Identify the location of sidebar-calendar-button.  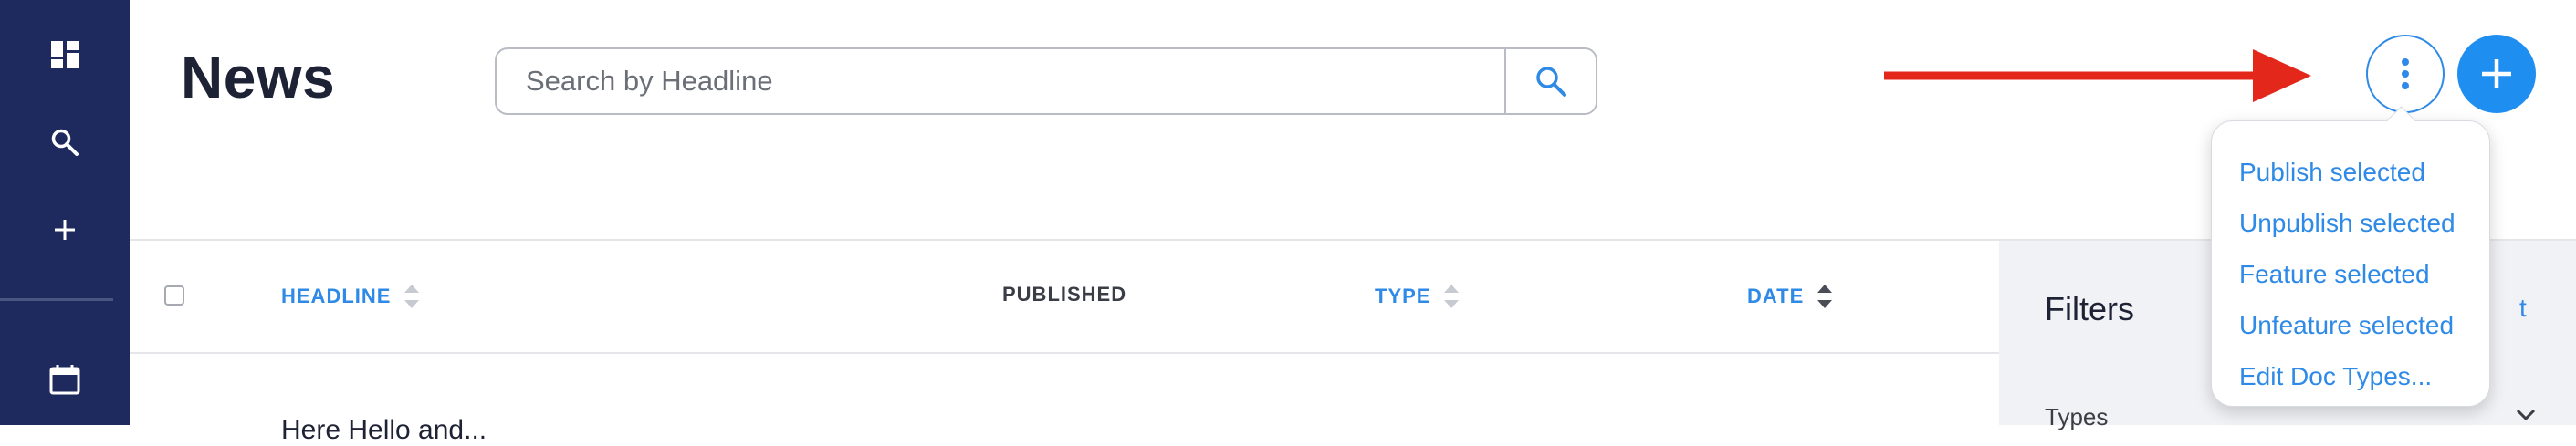
(65, 379).